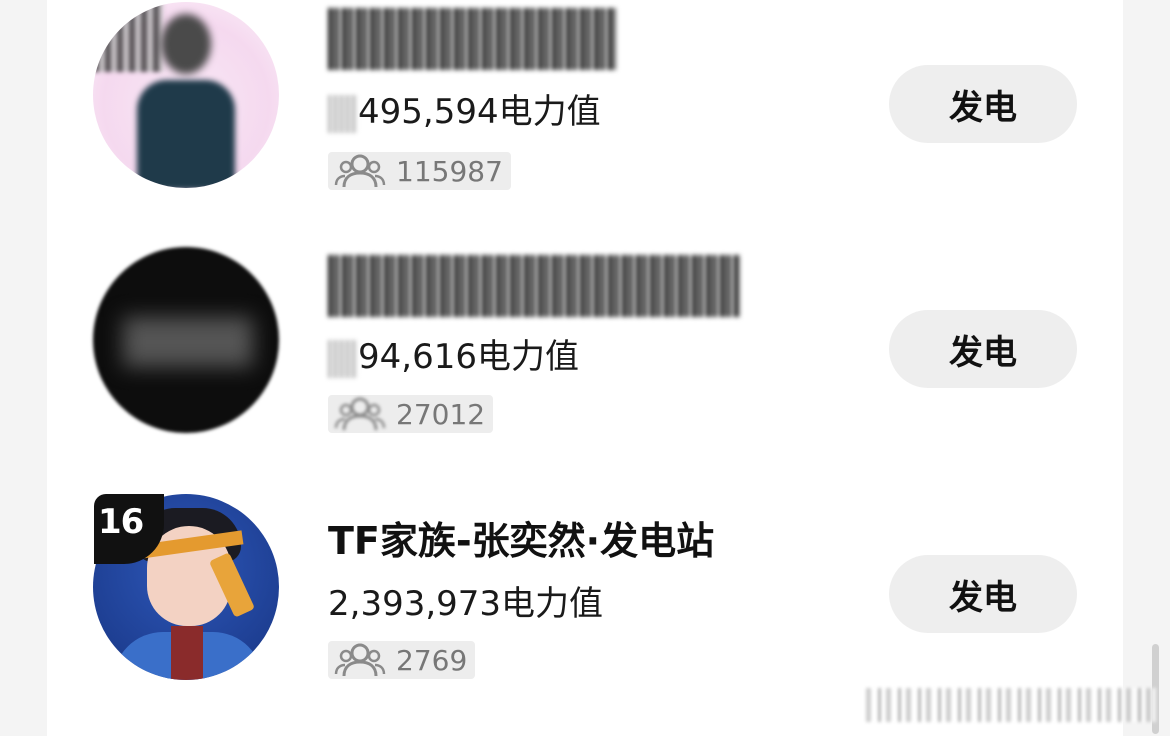  Describe the element at coordinates (1011, 705) in the screenshot. I see `watermark` at that location.